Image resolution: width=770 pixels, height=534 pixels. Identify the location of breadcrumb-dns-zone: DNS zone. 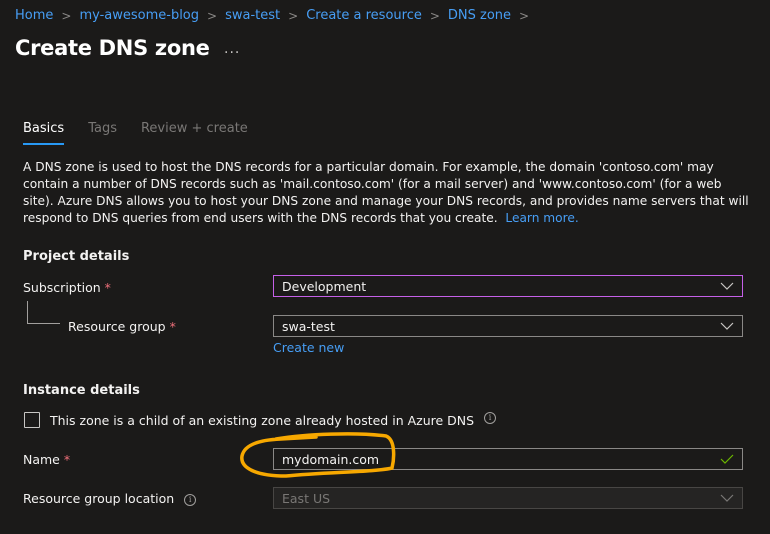
(479, 15).